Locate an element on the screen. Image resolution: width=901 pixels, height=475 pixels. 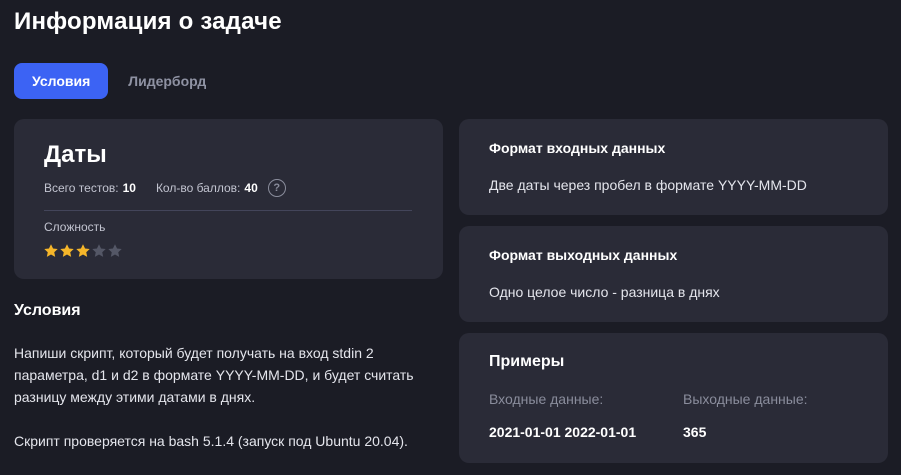
tests-count: Всего тестов: 10 is located at coordinates (90, 188).